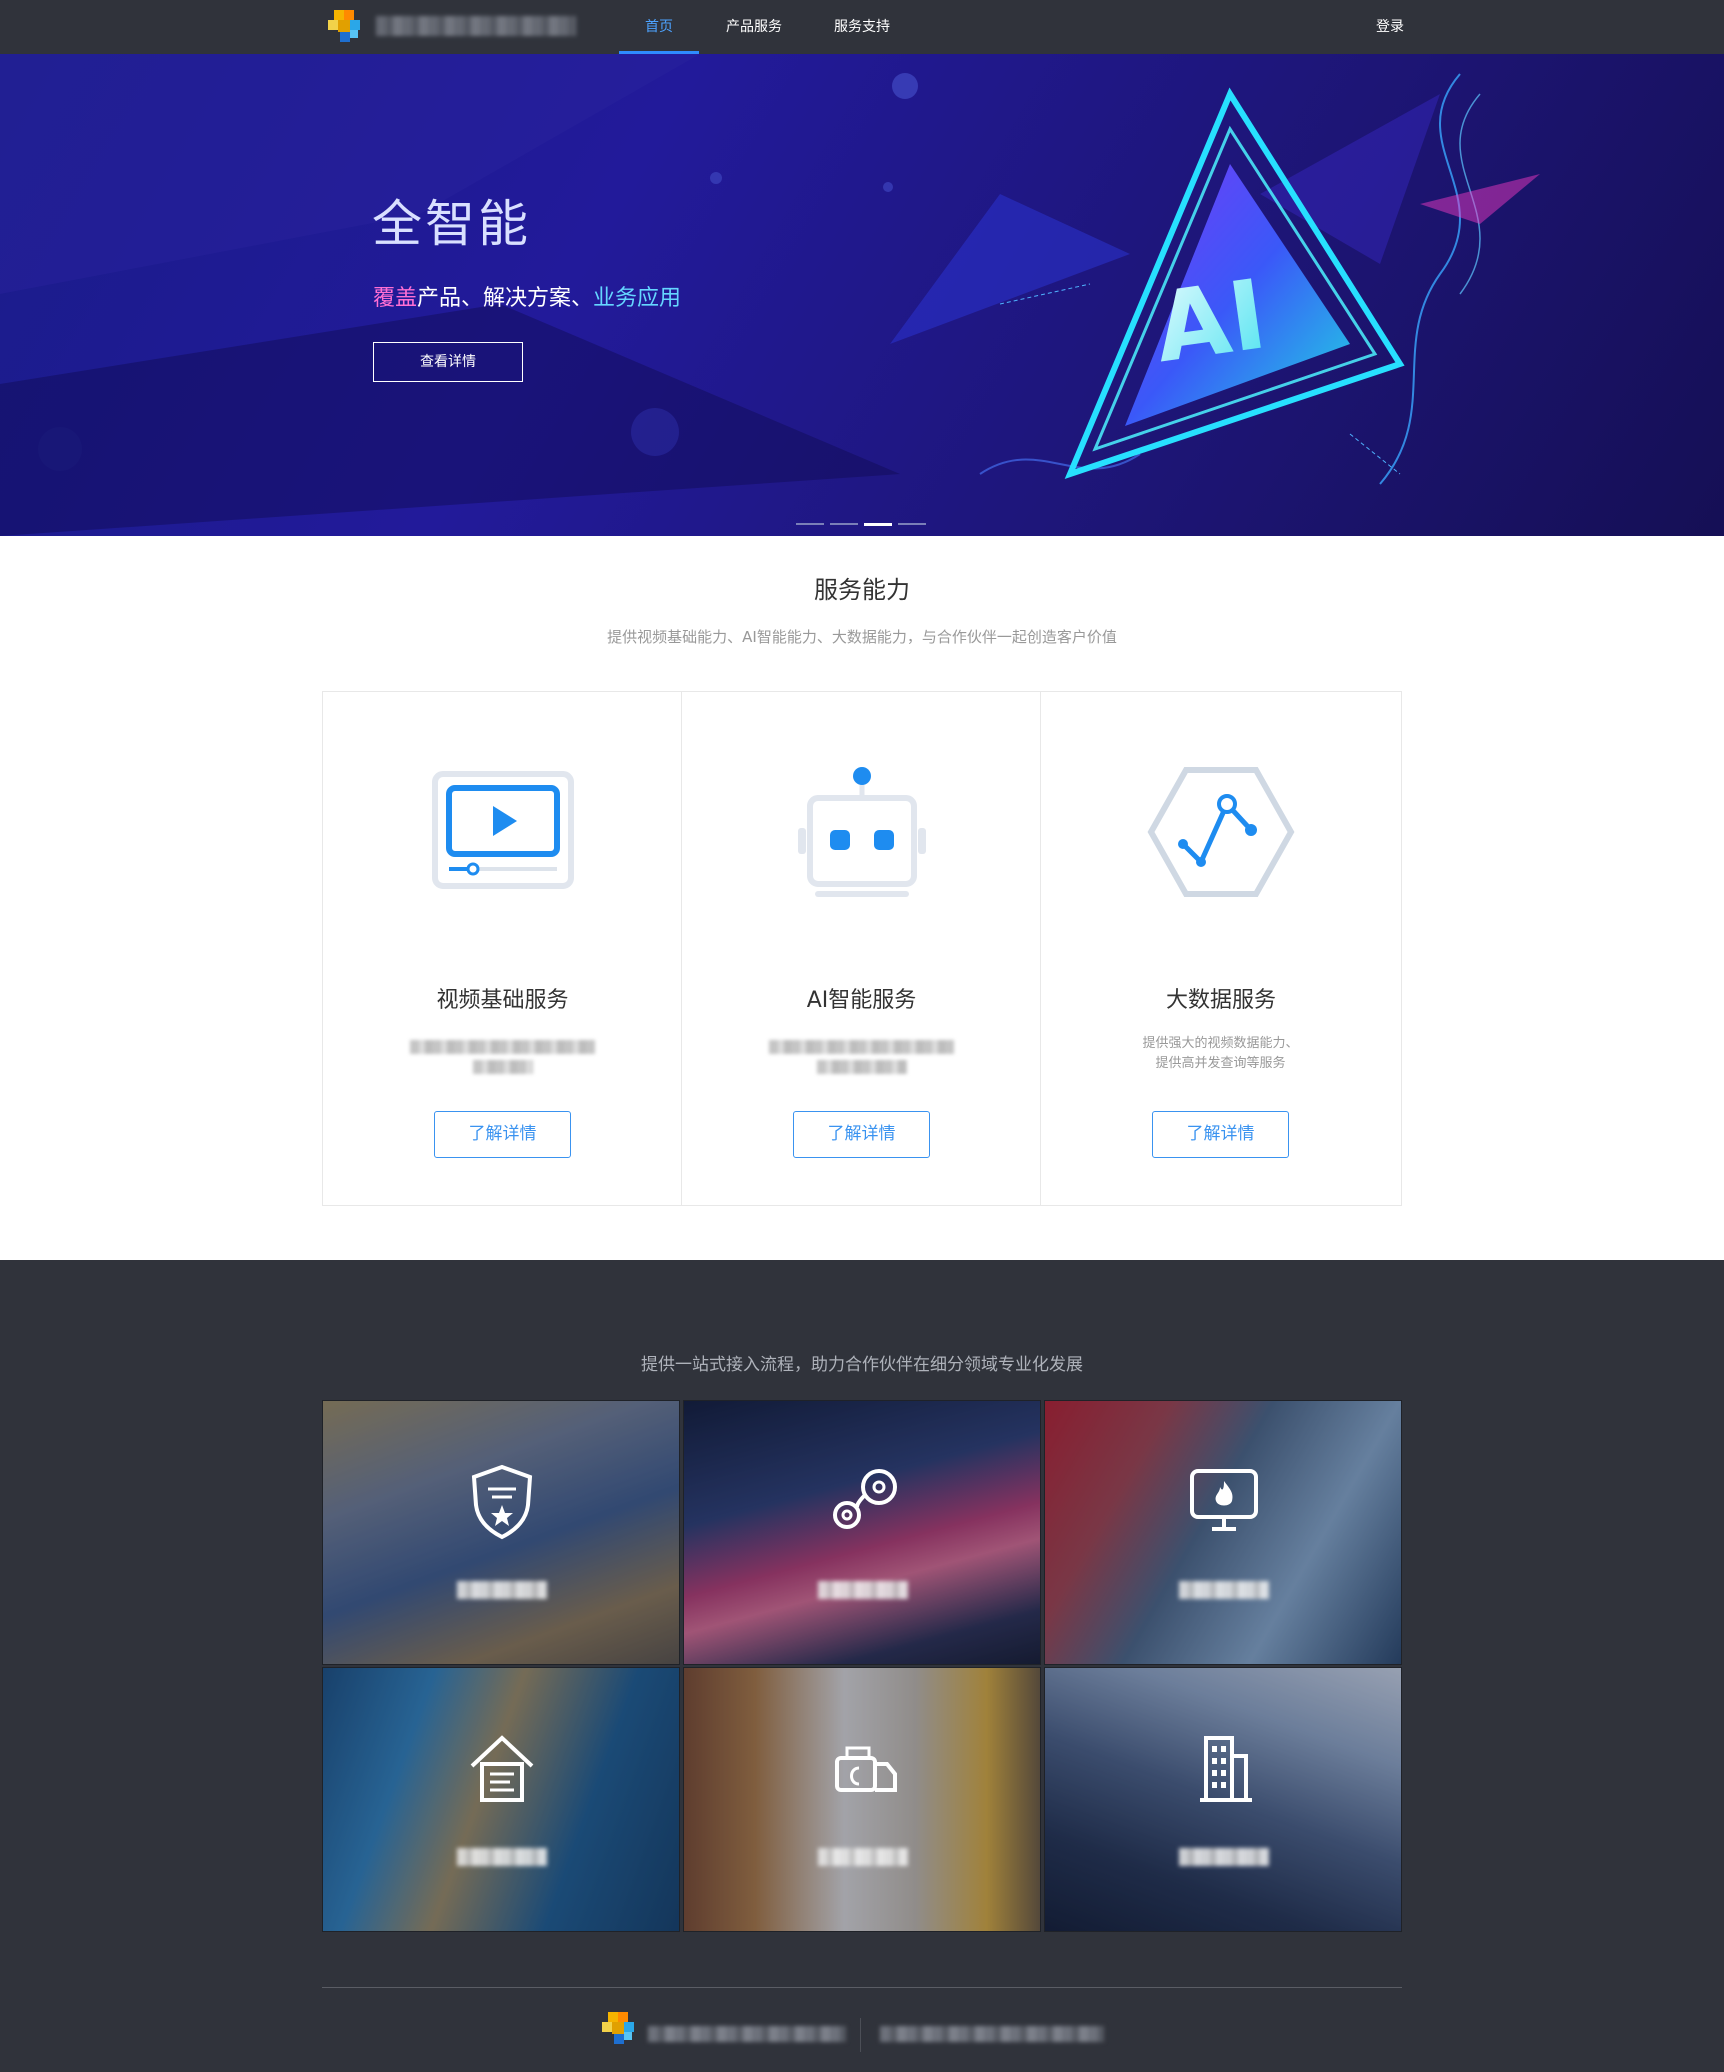 The width and height of the screenshot is (1724, 2072). Describe the element at coordinates (866, 1769) in the screenshot. I see `logistics-truck-icon` at that location.